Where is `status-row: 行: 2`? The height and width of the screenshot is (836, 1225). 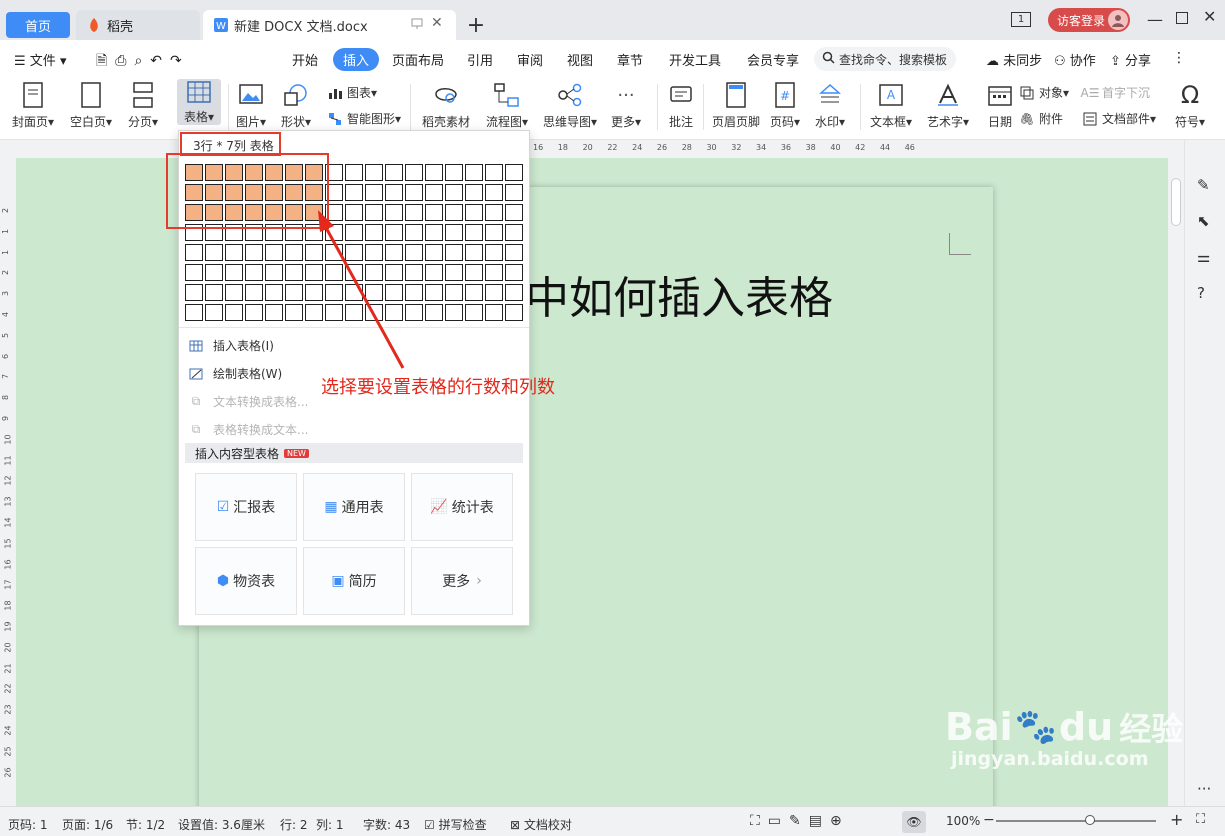 status-row: 行: 2 is located at coordinates (294, 824).